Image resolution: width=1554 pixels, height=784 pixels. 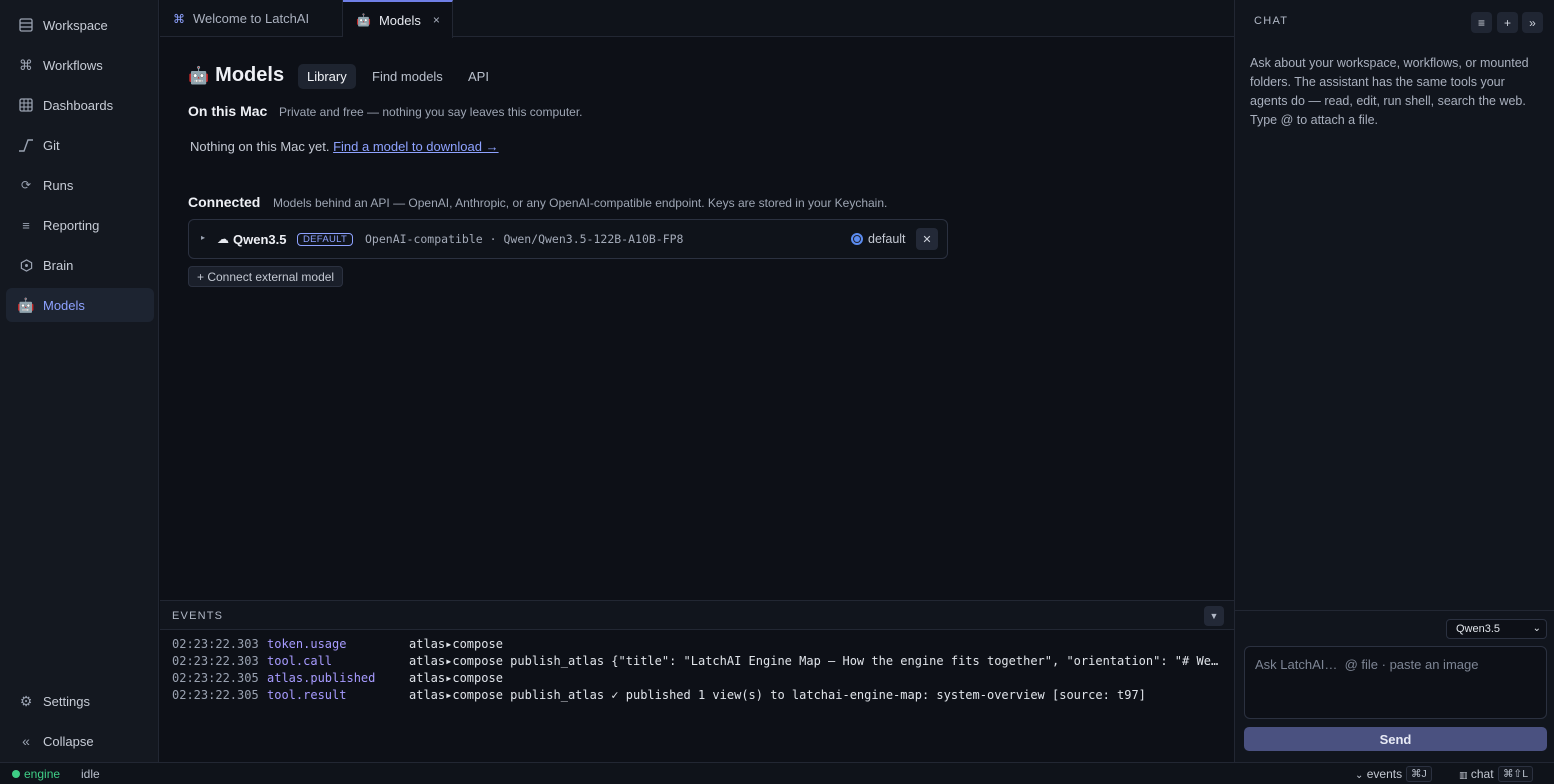 What do you see at coordinates (1481, 22) in the screenshot?
I see `chat-history-button: ≡` at bounding box center [1481, 22].